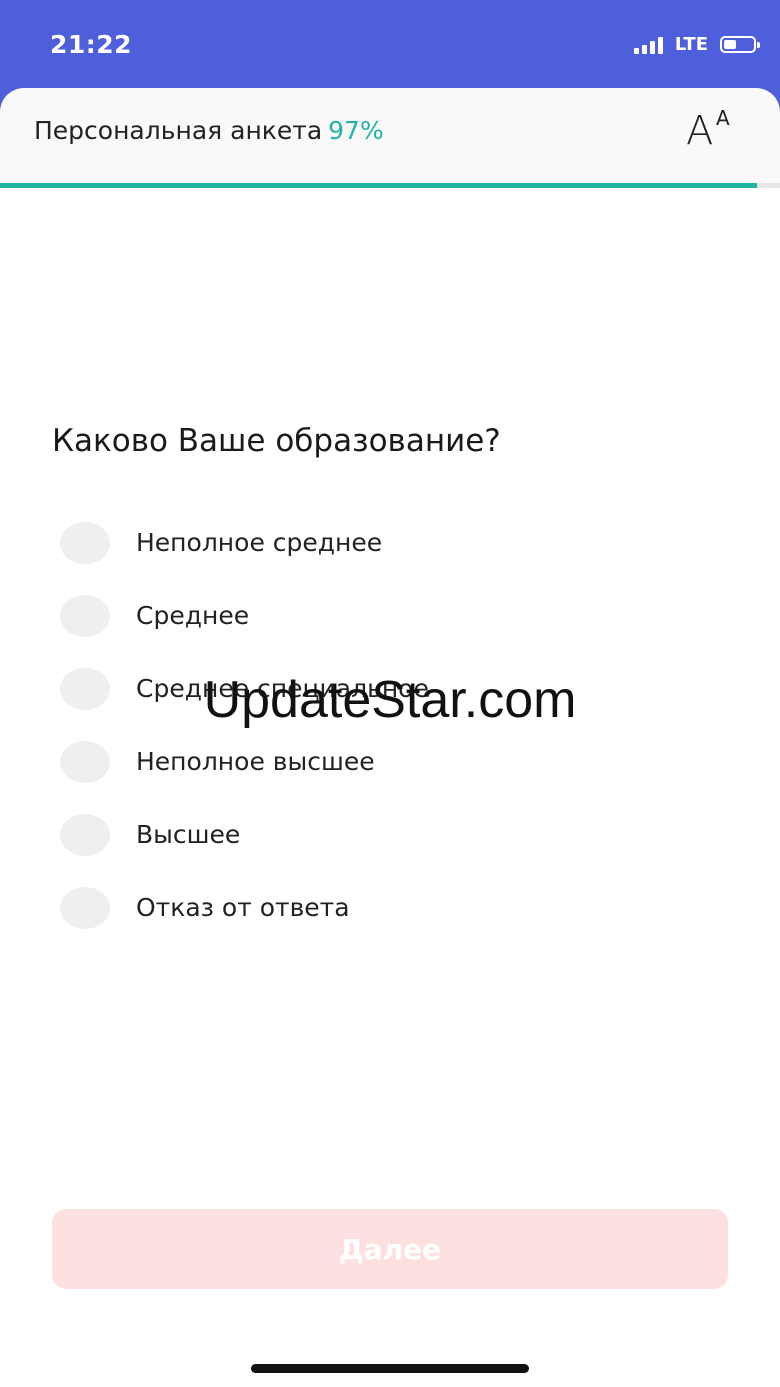 Image resolution: width=780 pixels, height=1387 pixels. I want to click on network-type: LTE, so click(691, 44).